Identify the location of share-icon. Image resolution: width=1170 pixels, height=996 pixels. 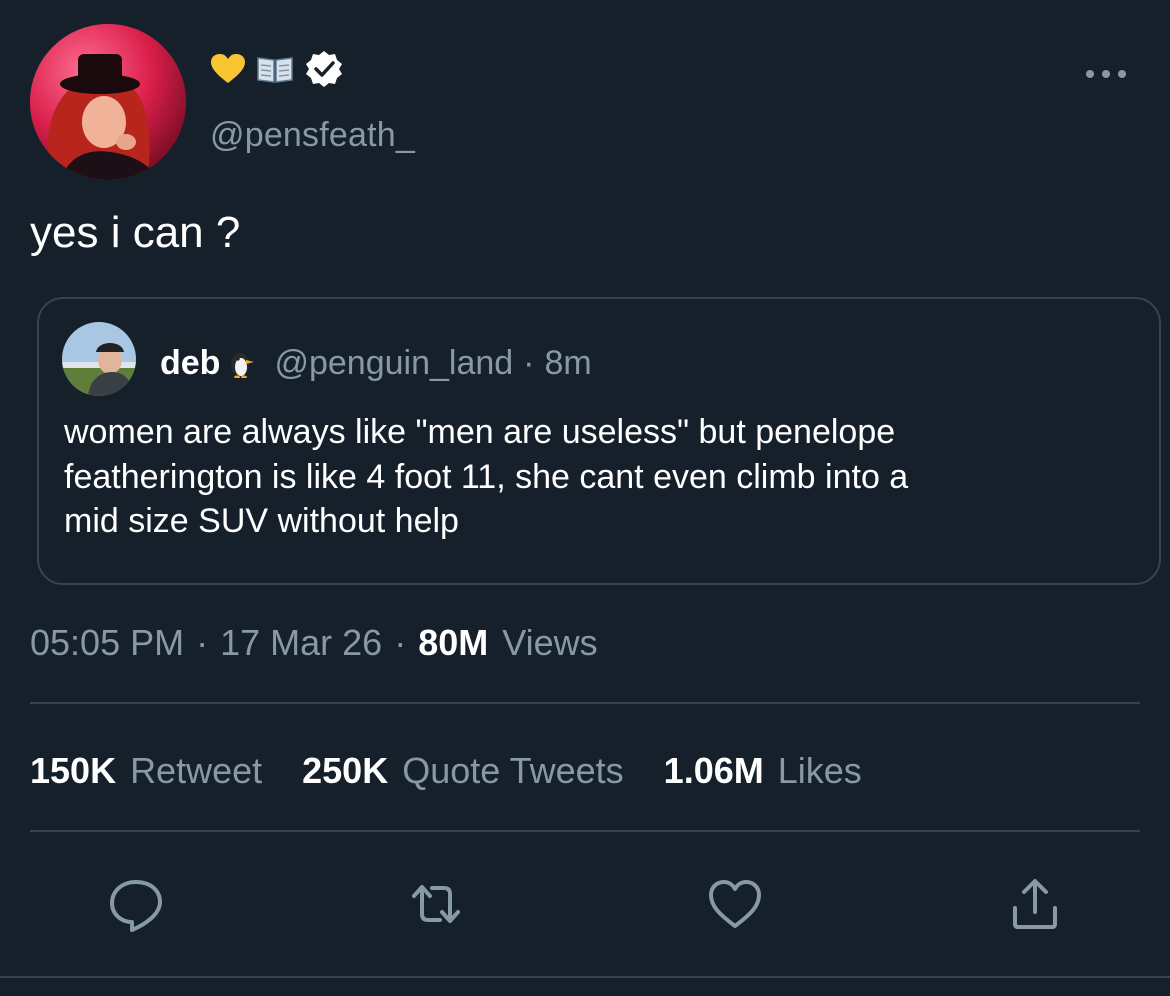
(1035, 904).